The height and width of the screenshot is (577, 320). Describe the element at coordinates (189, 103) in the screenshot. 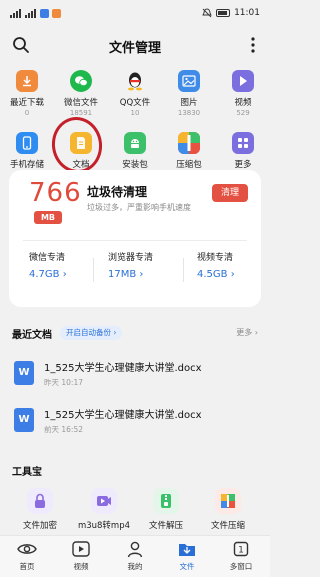

I see `category-label: 图片` at that location.